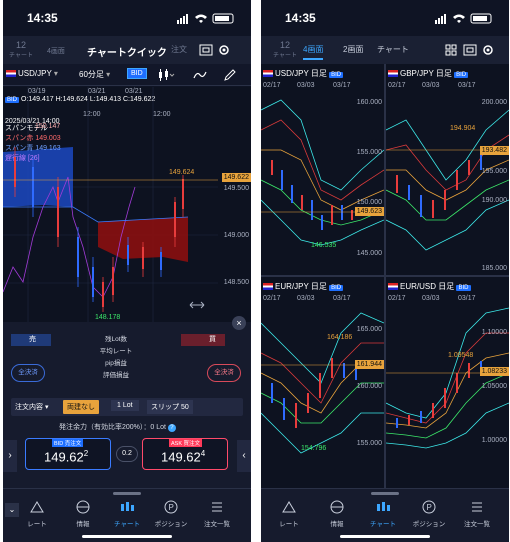 The image size is (510, 542). I want to click on chart-gbp-jpy-interval: 日足, so click(443, 73).